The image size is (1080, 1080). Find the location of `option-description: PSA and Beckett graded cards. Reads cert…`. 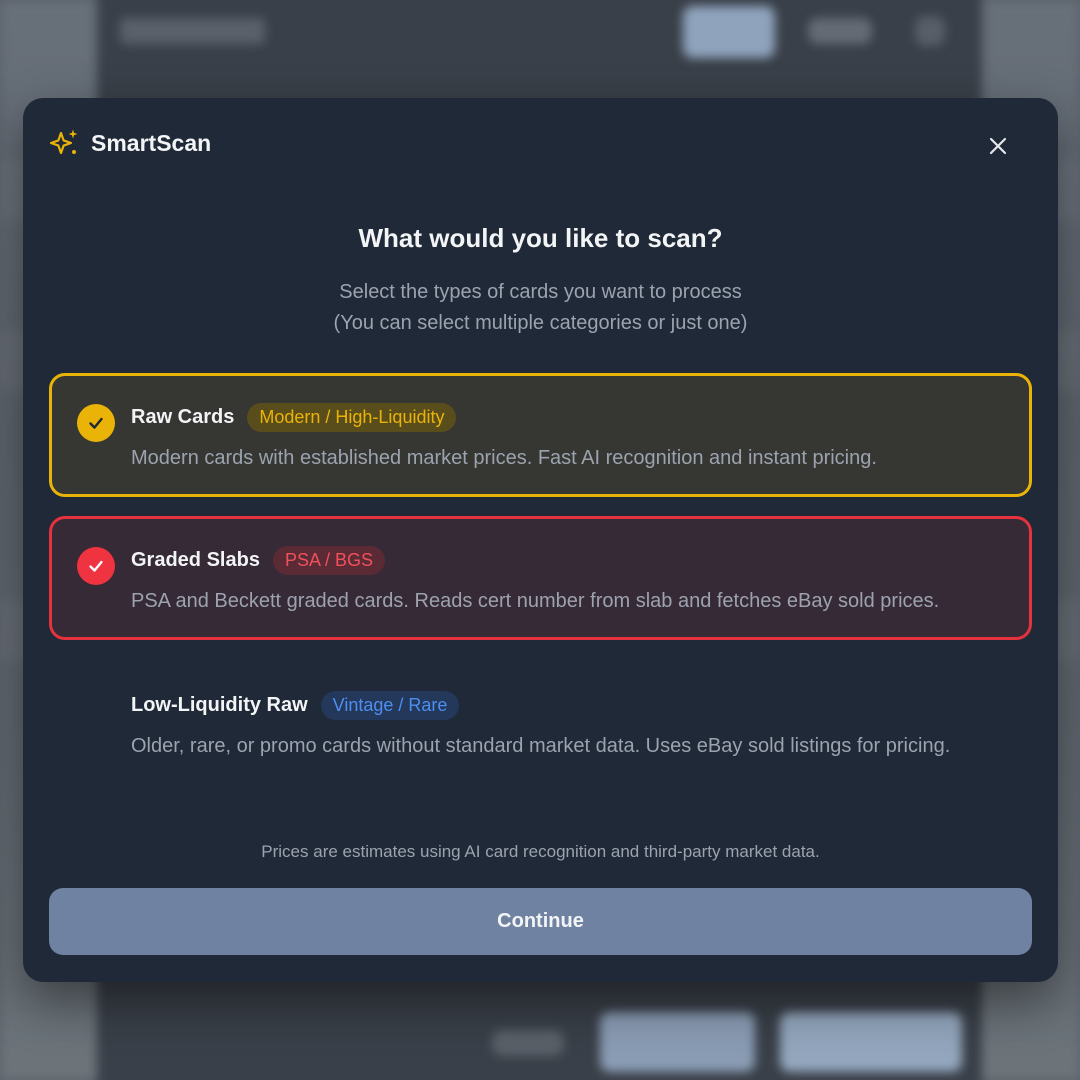

option-description: PSA and Beckett graded cards. Reads cert… is located at coordinates (535, 601).